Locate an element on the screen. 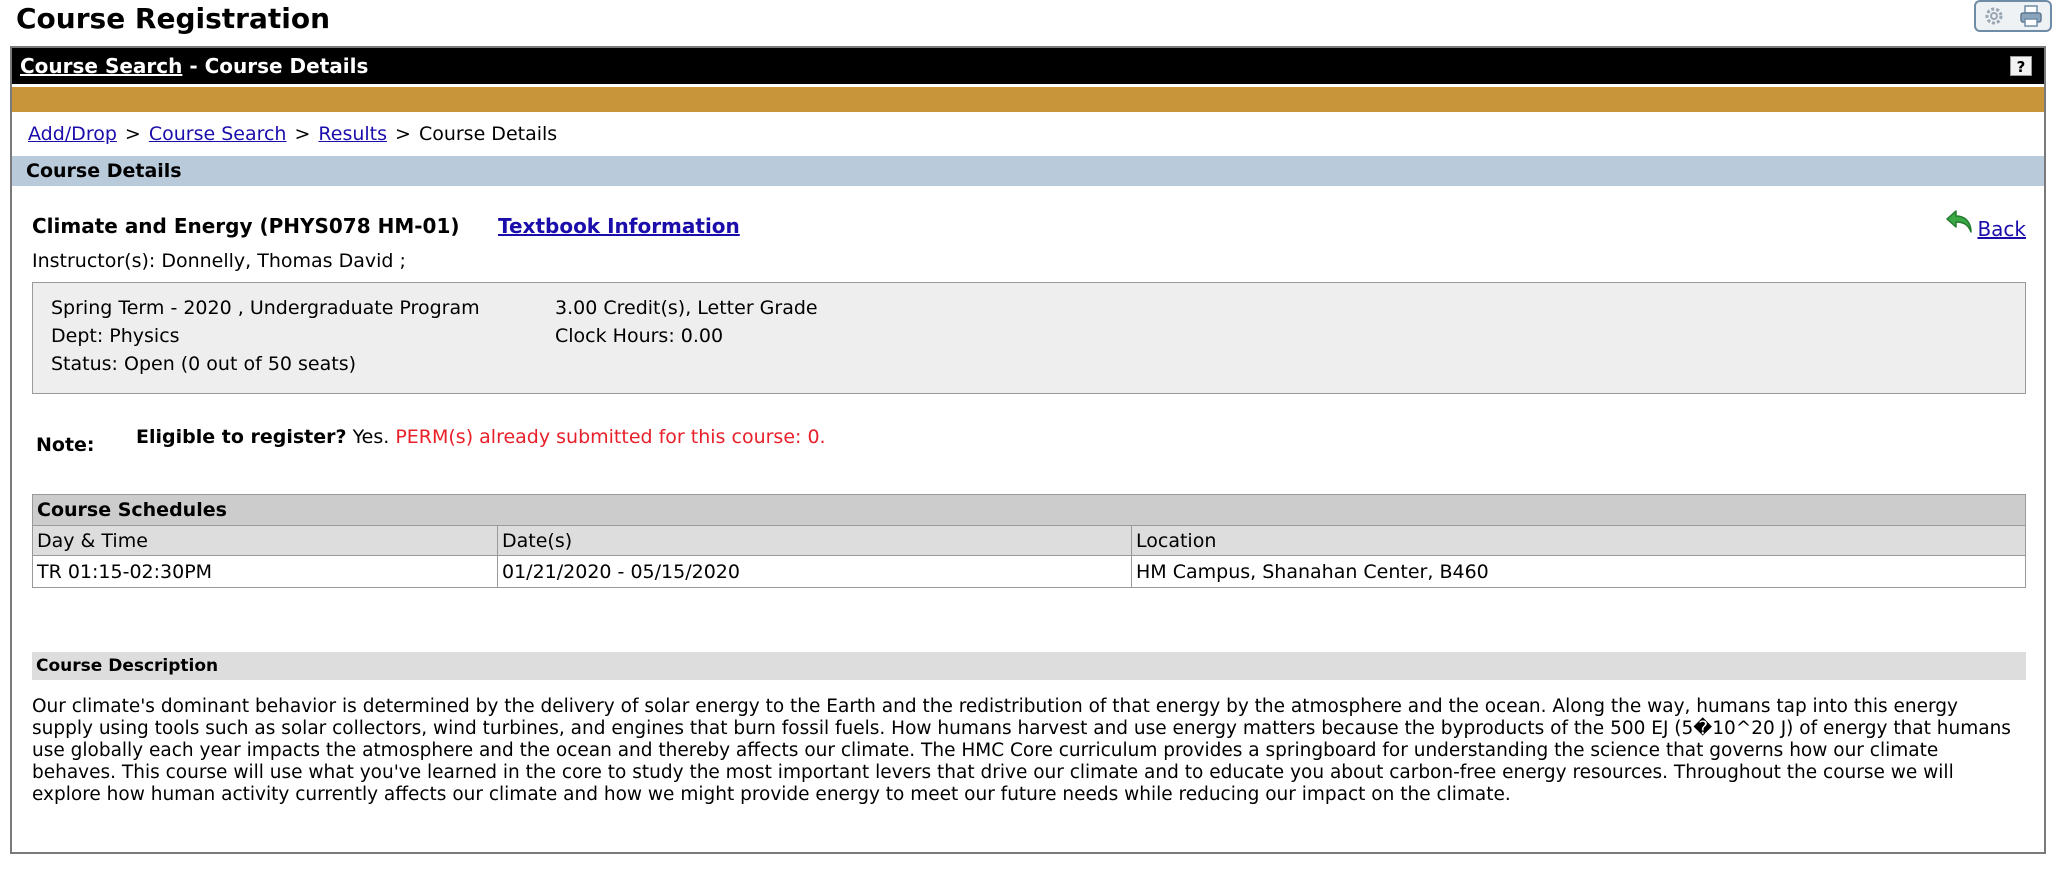  instructor-row: Instructor(s): Donnelly, Thomas David ; is located at coordinates (1028, 262).